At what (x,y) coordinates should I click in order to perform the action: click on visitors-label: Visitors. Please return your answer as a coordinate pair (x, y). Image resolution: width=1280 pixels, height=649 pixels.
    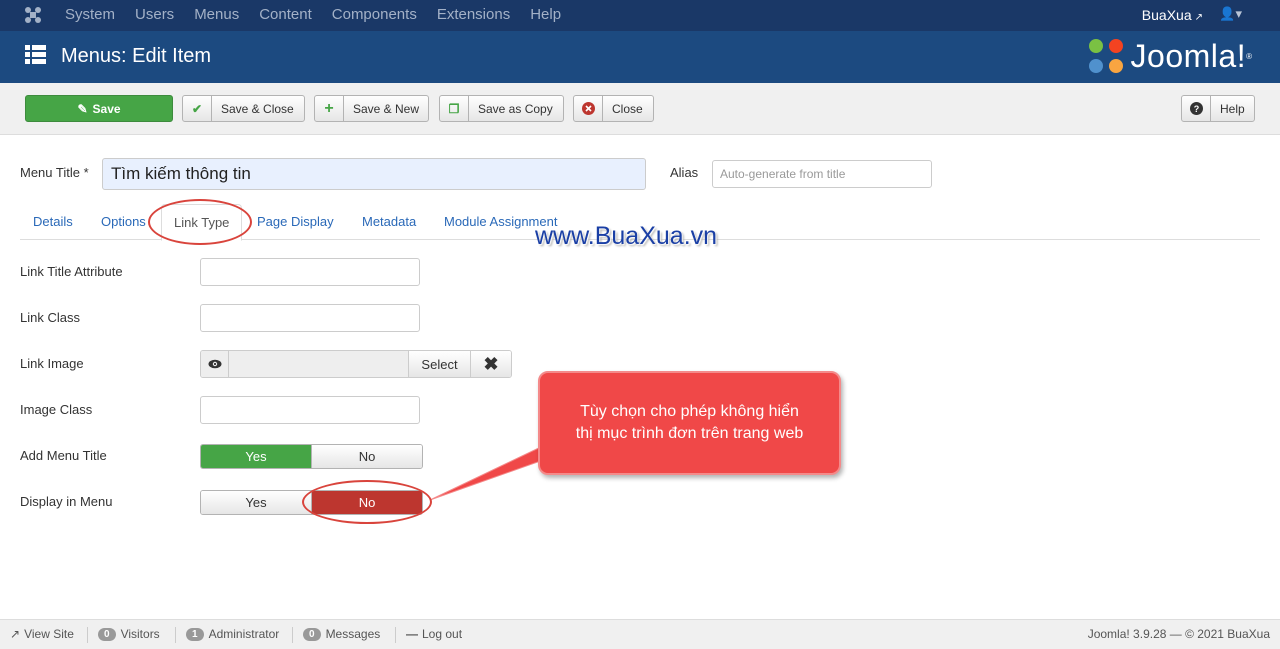
    Looking at the image, I should click on (140, 634).